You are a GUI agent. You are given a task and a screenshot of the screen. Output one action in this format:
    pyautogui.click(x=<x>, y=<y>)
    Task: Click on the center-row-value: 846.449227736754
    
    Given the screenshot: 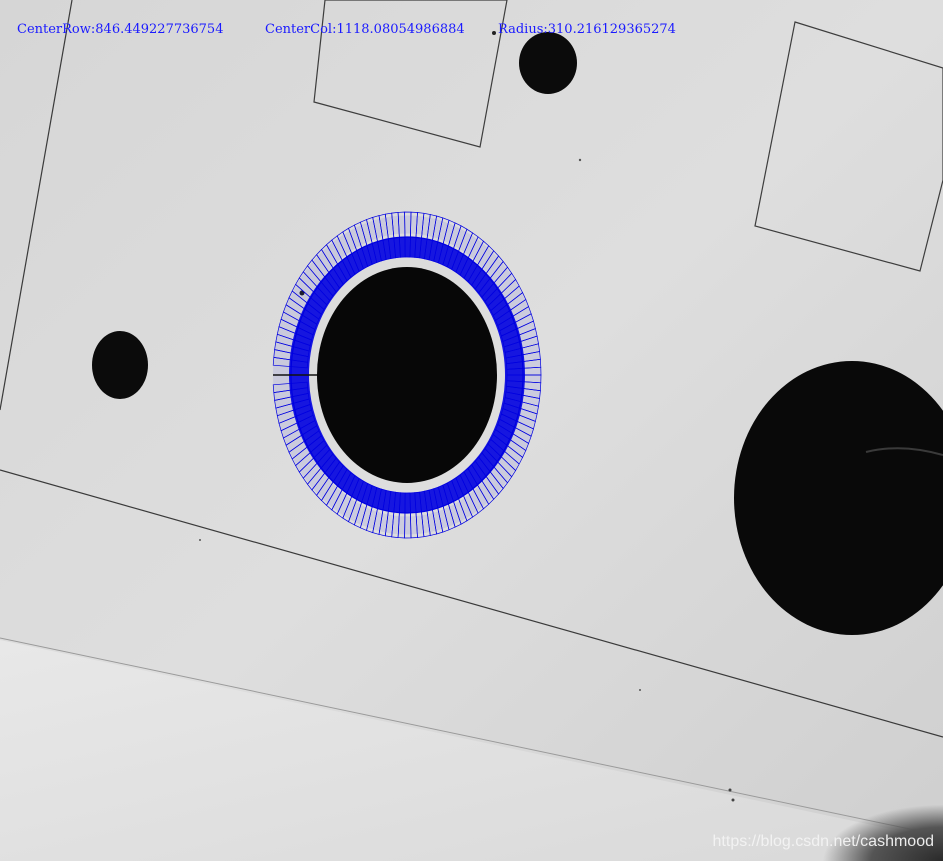 What is the action you would take?
    pyautogui.click(x=159, y=29)
    